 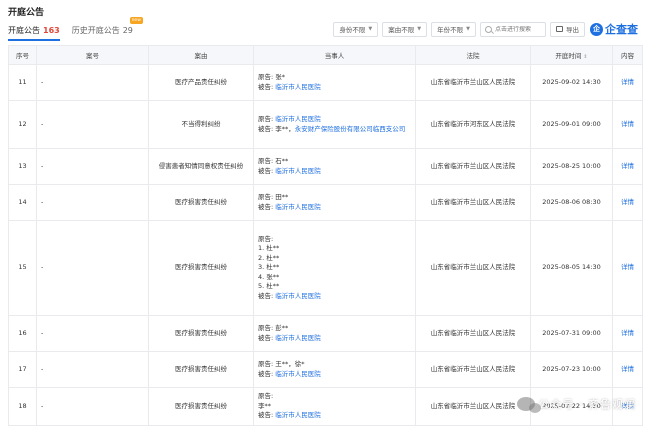 I want to click on party-name: 4. 张**, so click(x=269, y=276).